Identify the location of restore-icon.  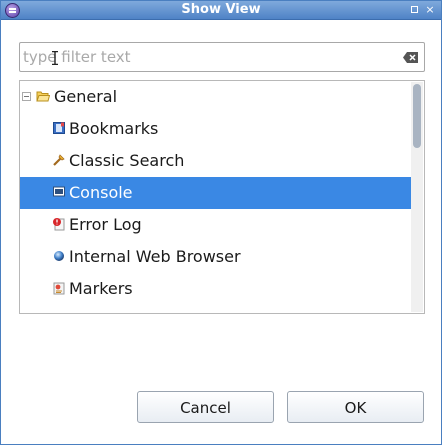
(414, 9).